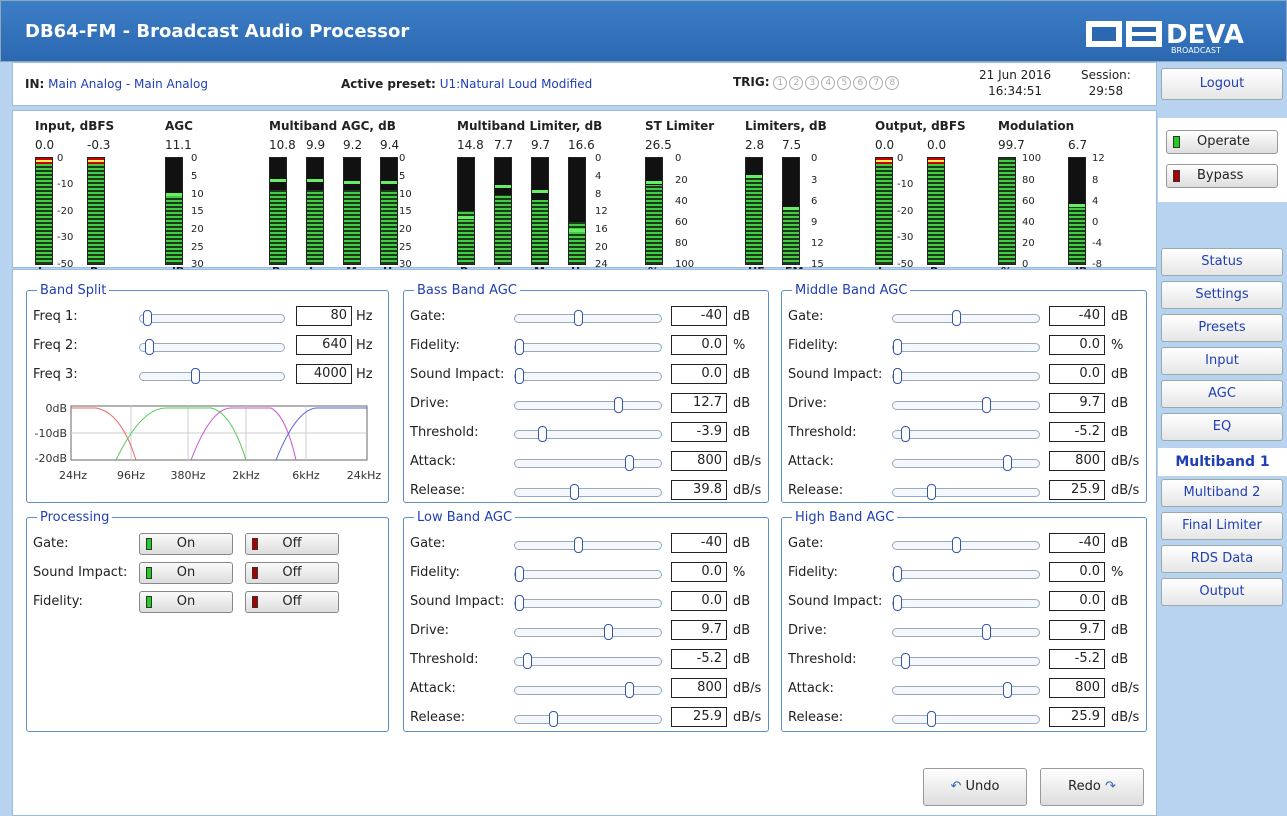 This screenshot has width=1287, height=816. I want to click on nav-rds-data: RDS Data, so click(1222, 559).